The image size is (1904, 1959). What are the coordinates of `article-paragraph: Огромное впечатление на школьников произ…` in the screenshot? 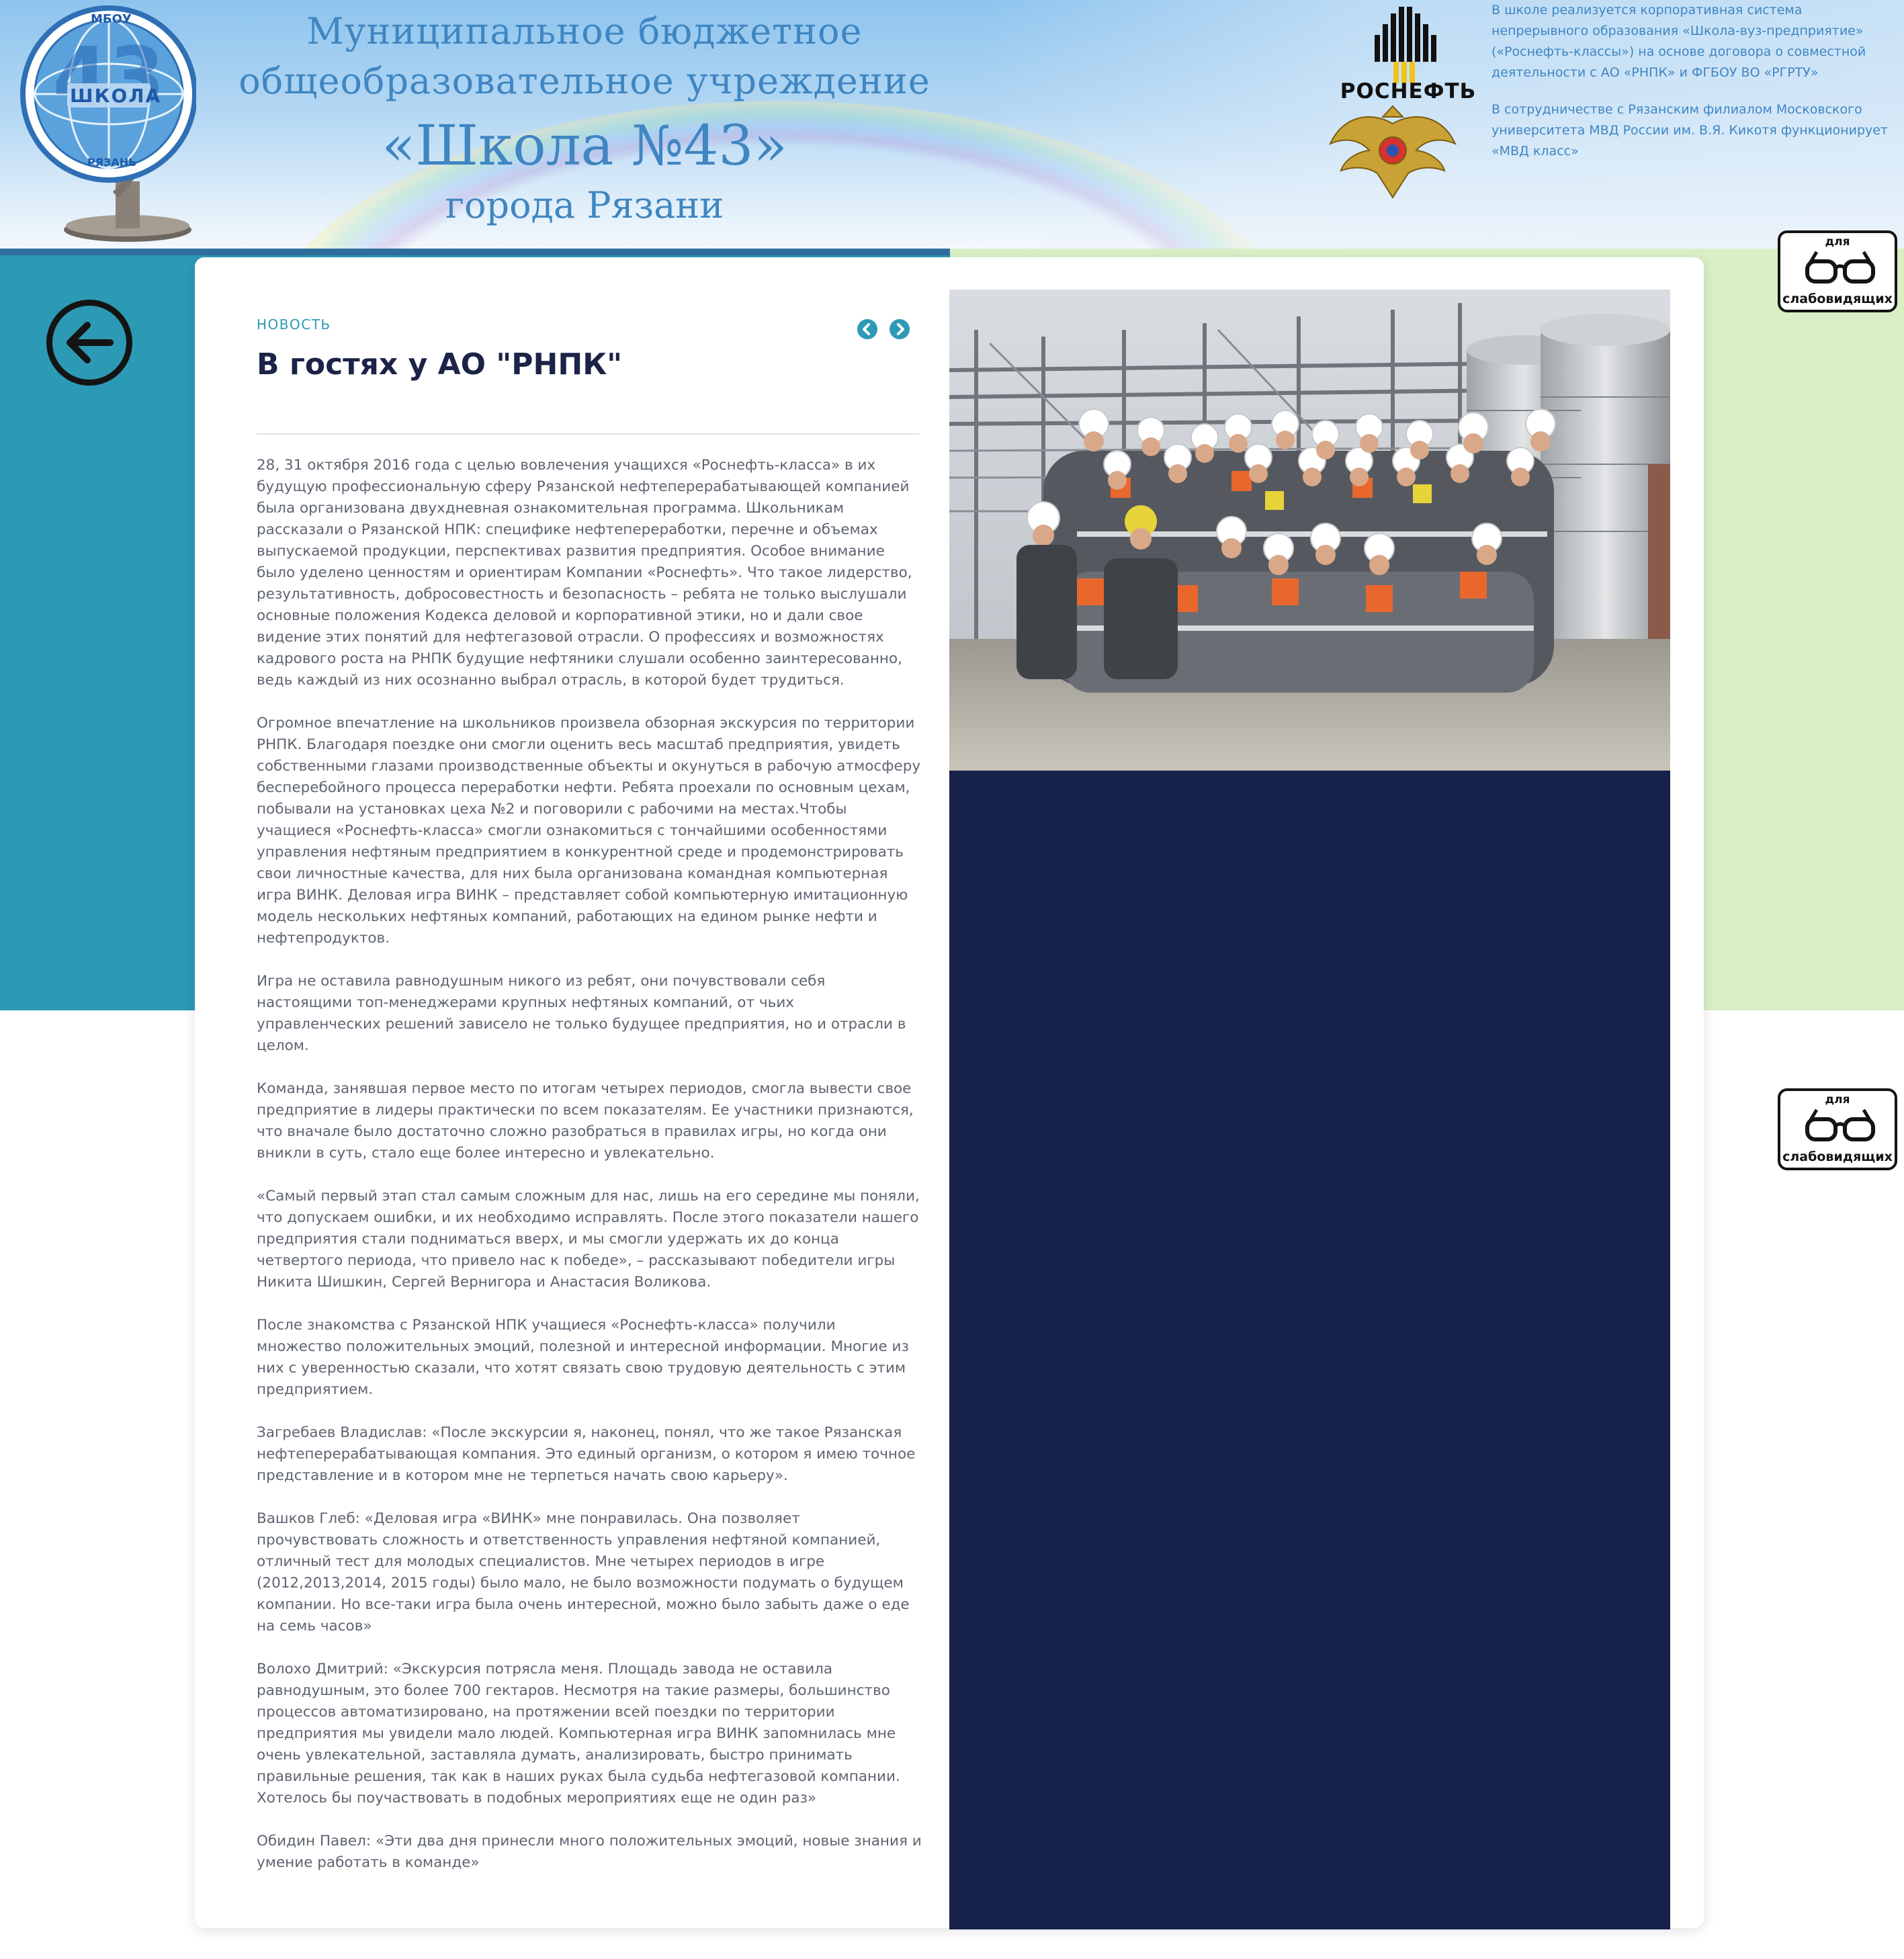 It's located at (589, 831).